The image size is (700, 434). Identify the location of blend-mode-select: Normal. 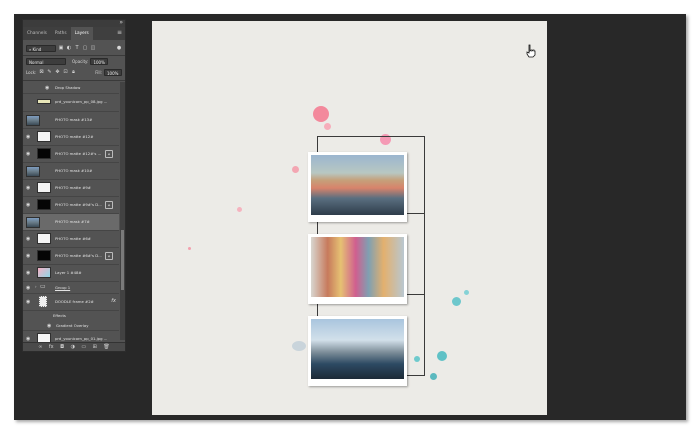
(46, 61).